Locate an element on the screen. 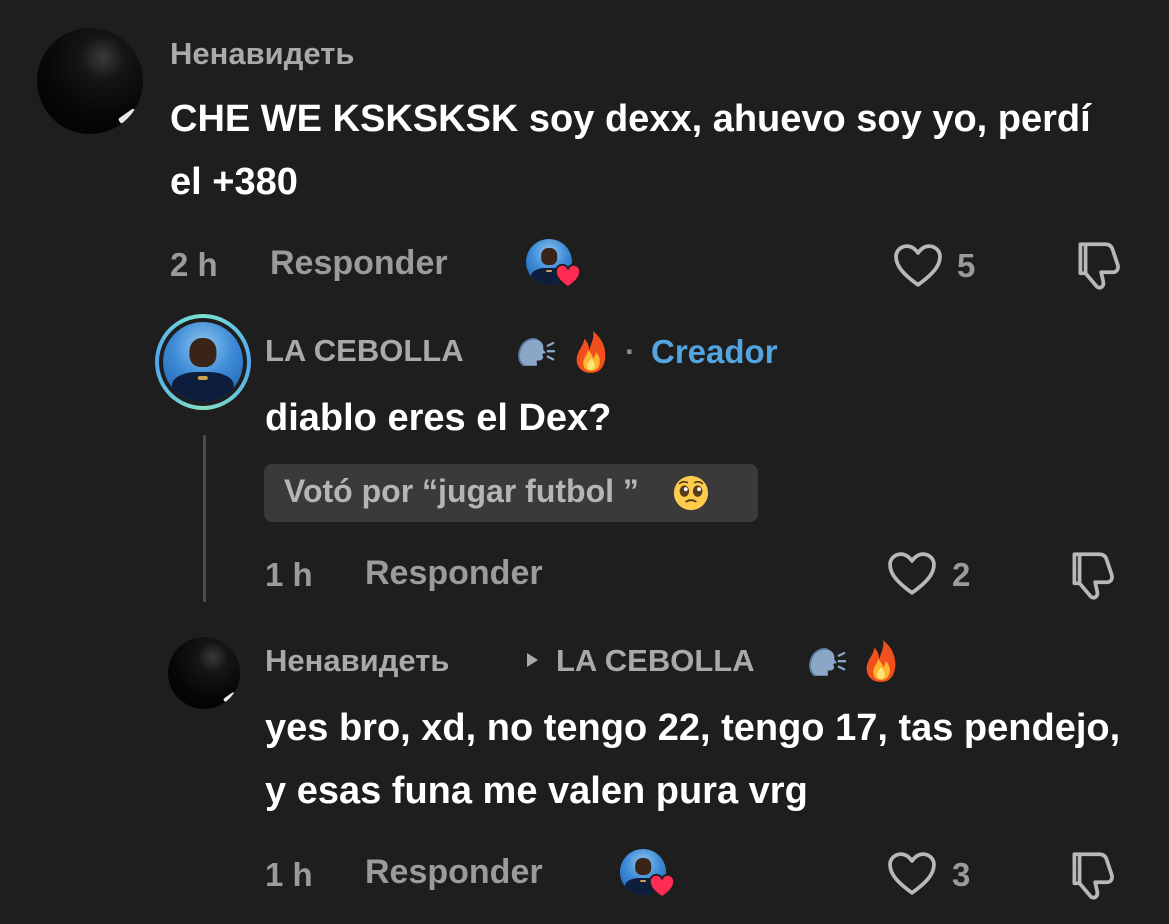  avatar-story-ring is located at coordinates (203, 362).